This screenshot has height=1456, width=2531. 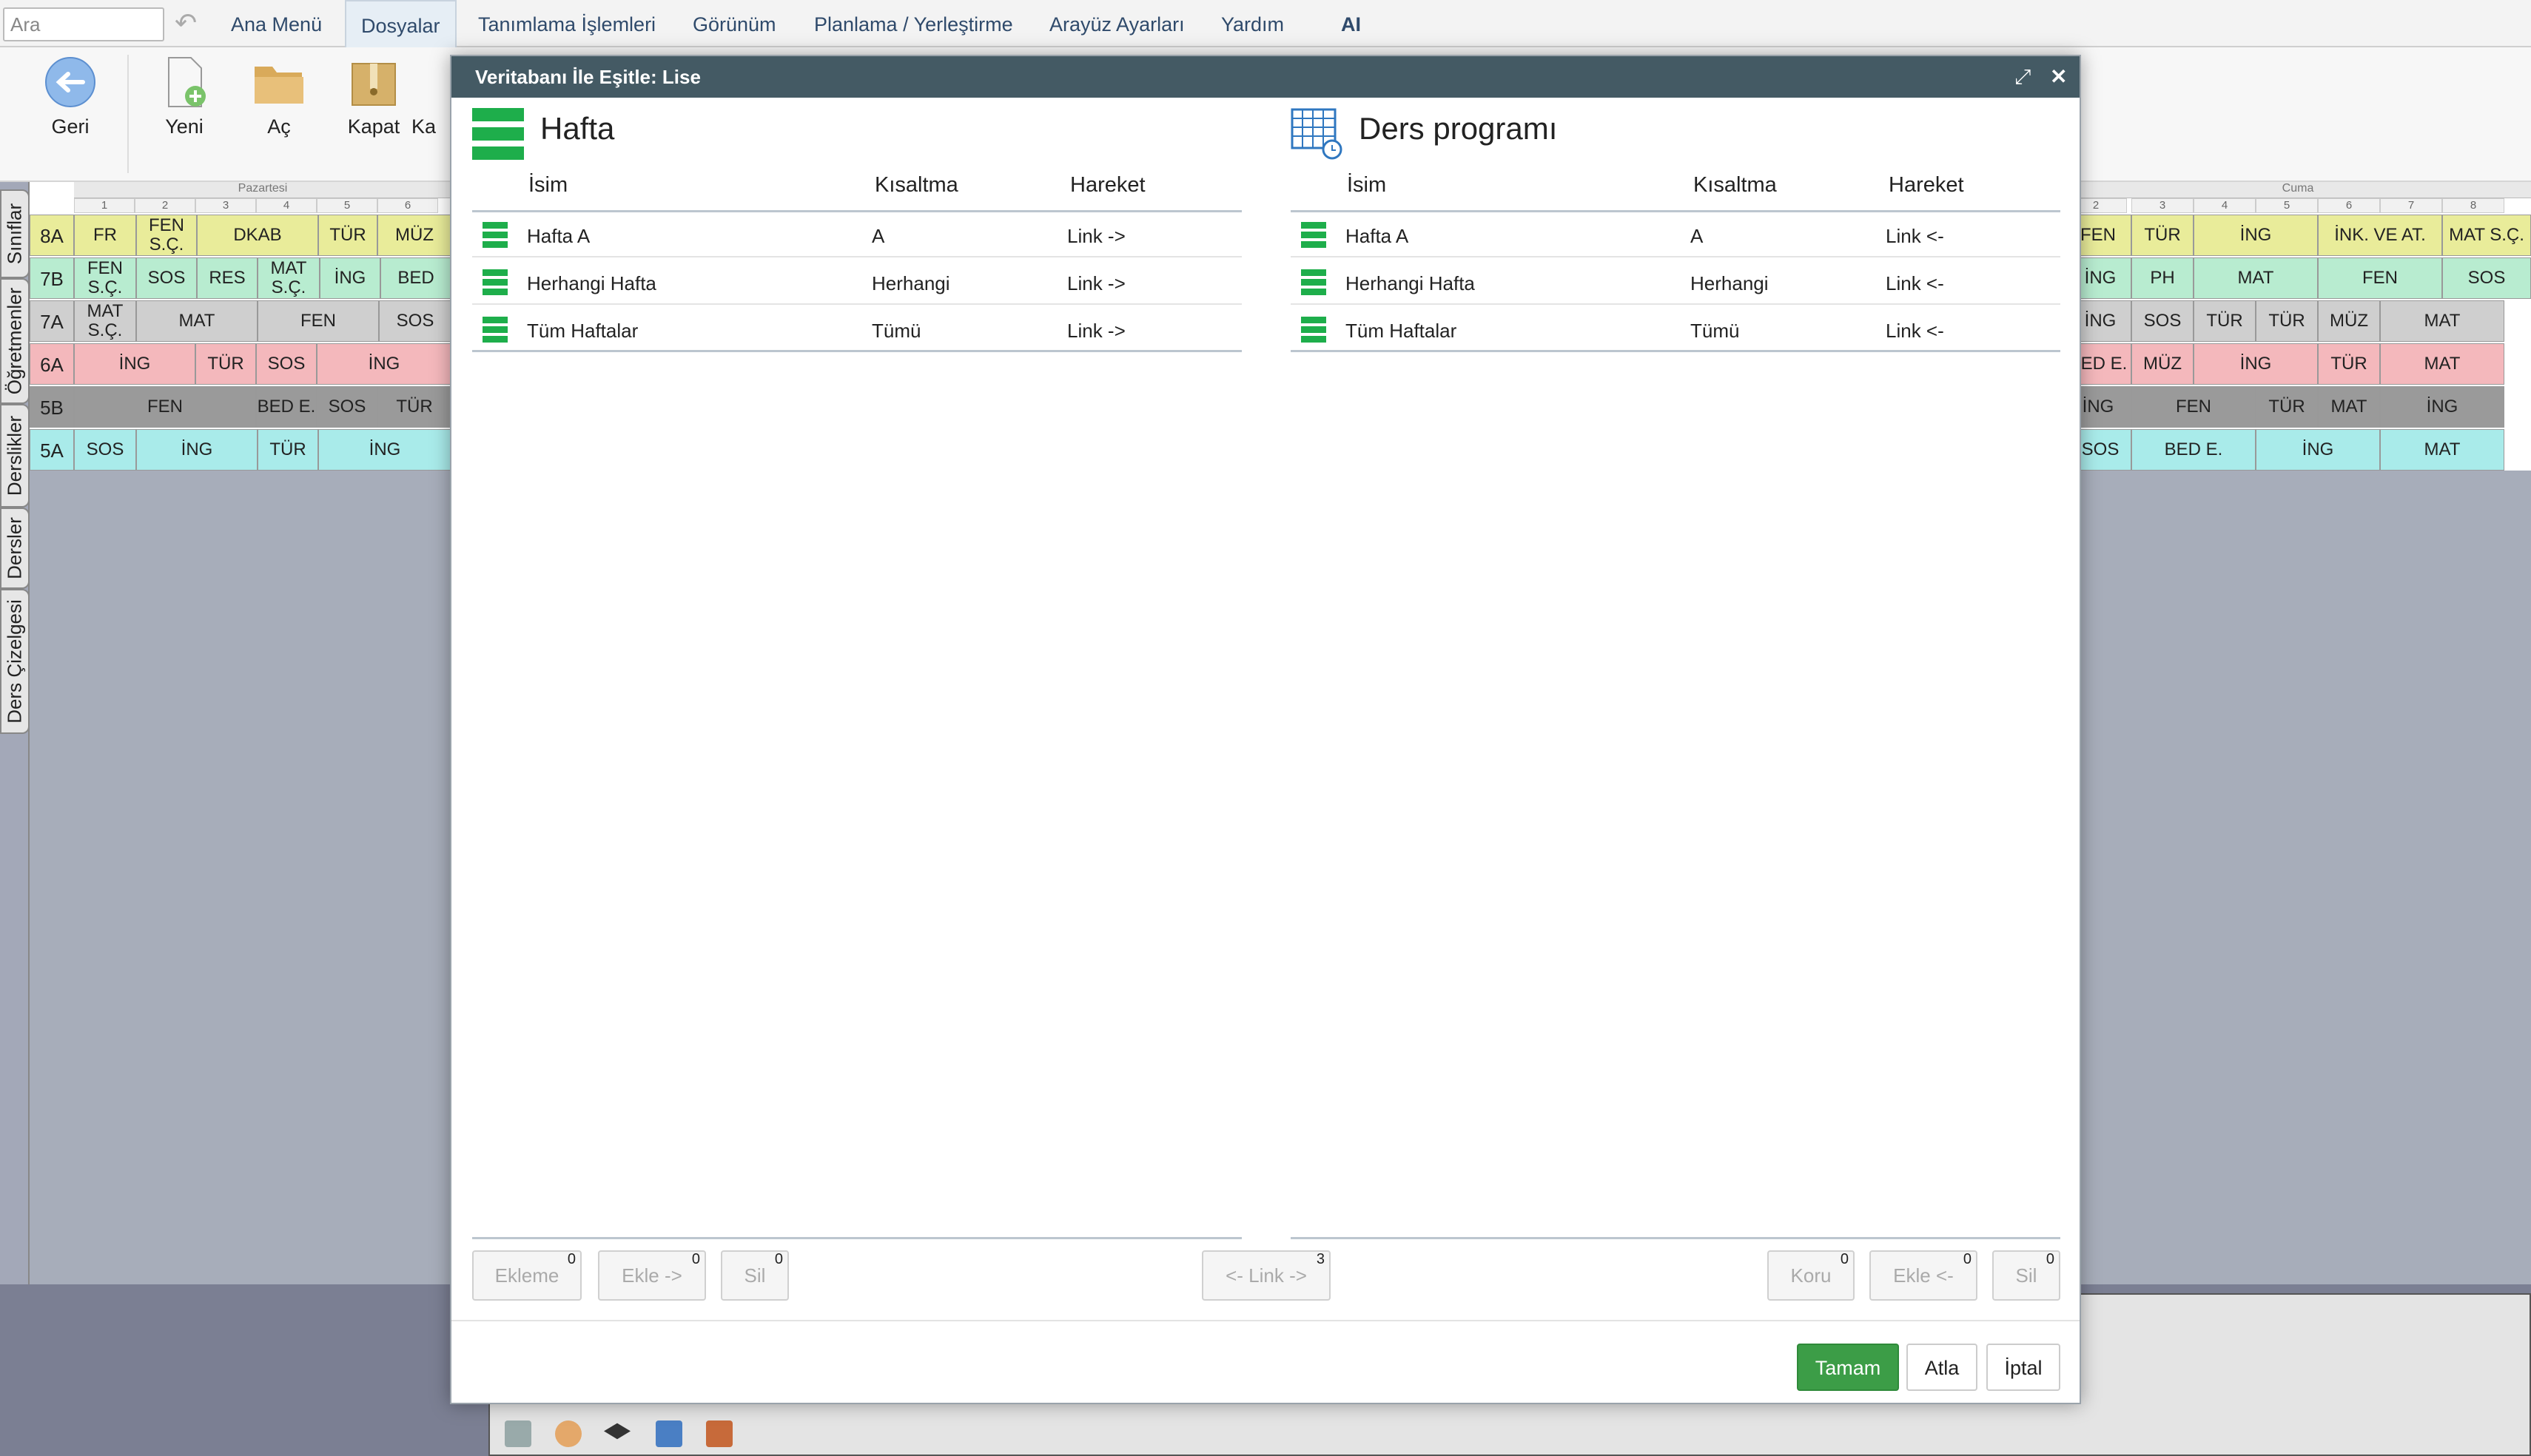 I want to click on ekleme-button: Ekleme 0, so click(x=527, y=1275).